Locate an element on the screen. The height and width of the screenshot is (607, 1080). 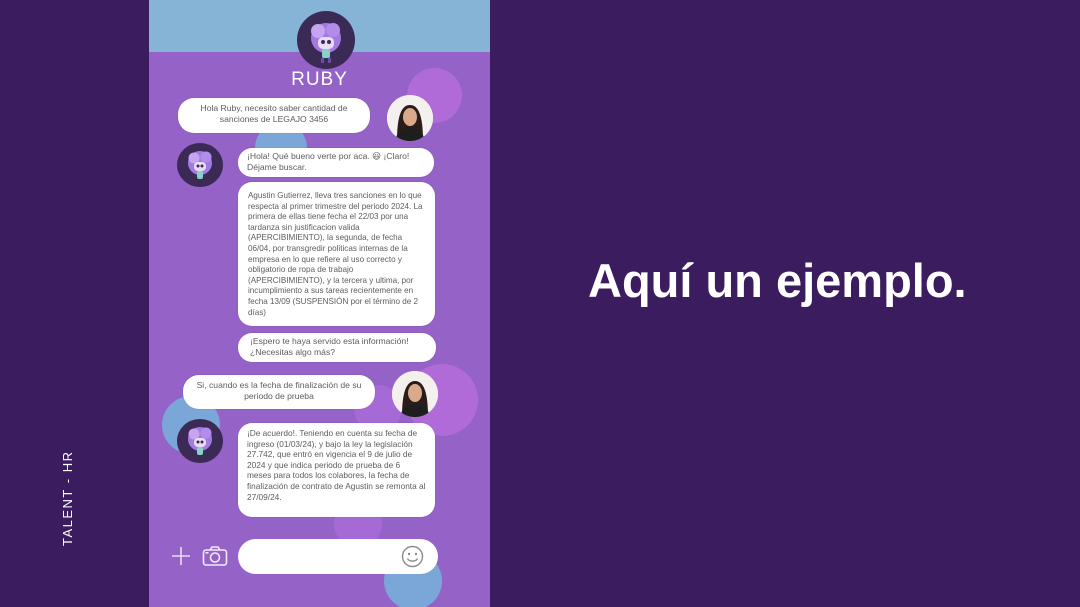
plus-icon is located at coordinates (181, 556).